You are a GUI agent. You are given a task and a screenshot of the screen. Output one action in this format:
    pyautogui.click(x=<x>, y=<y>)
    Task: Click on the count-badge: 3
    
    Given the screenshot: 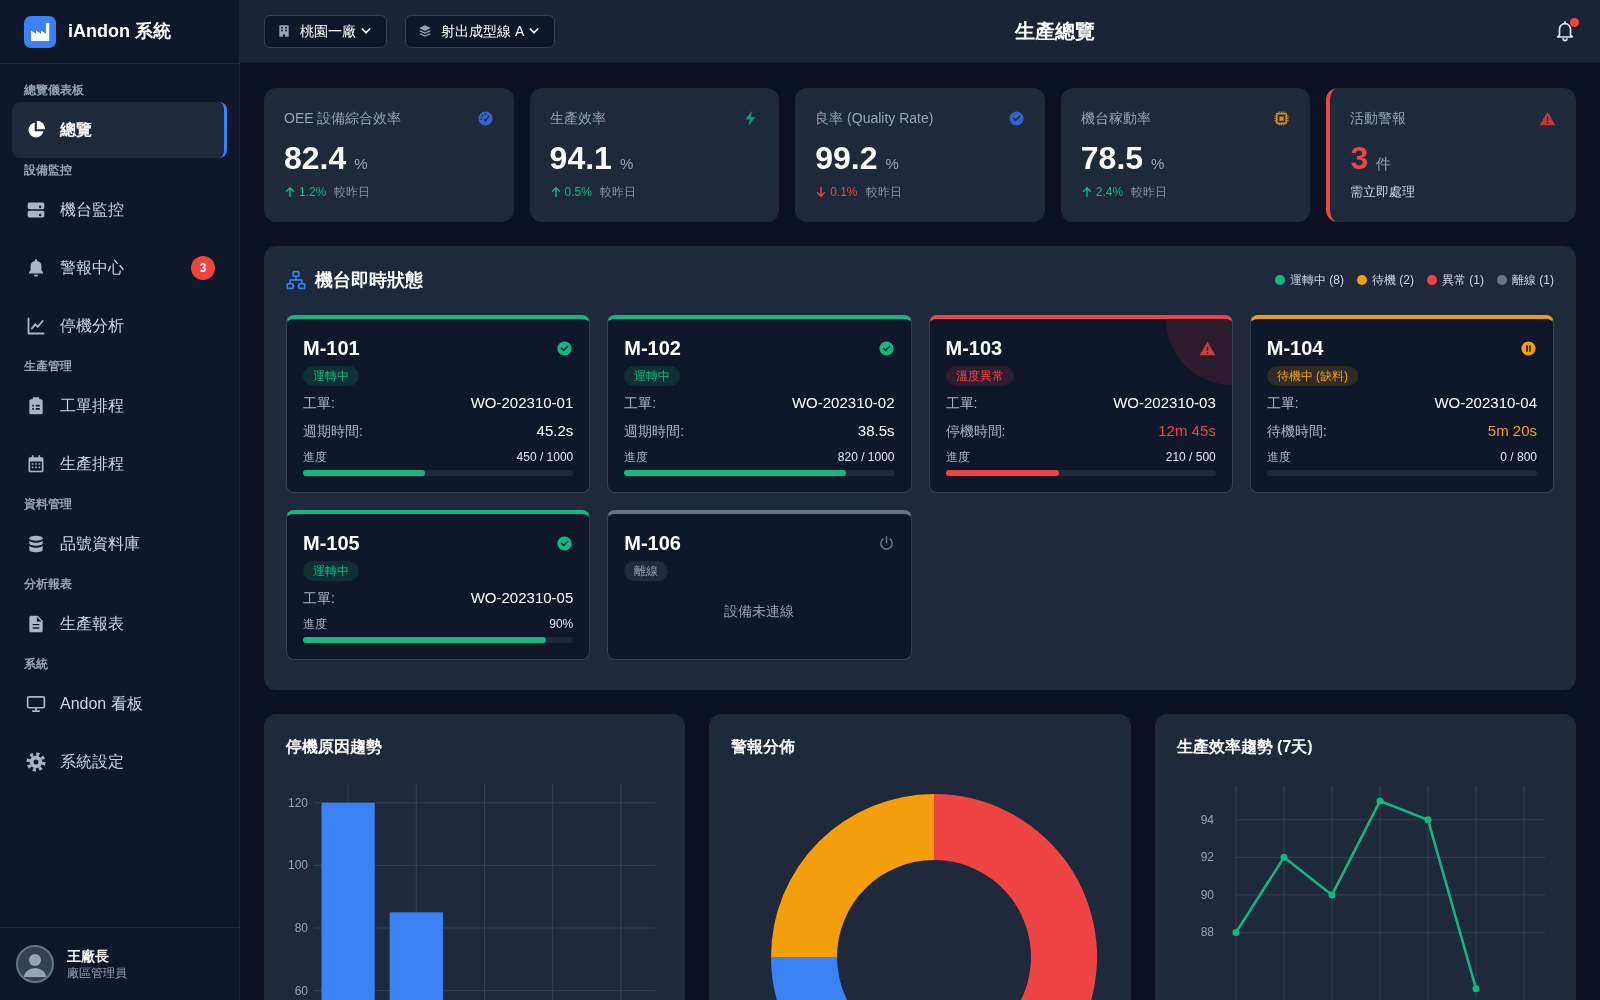 What is the action you would take?
    pyautogui.click(x=203, y=268)
    